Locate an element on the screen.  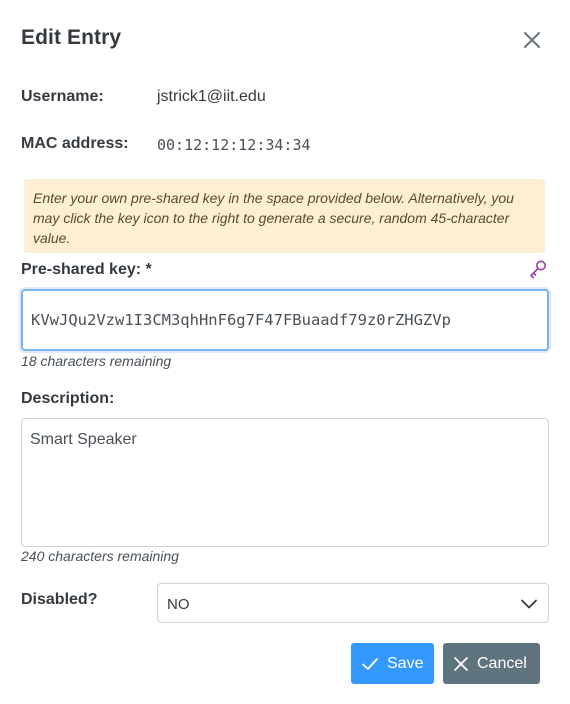
close-button is located at coordinates (532, 40).